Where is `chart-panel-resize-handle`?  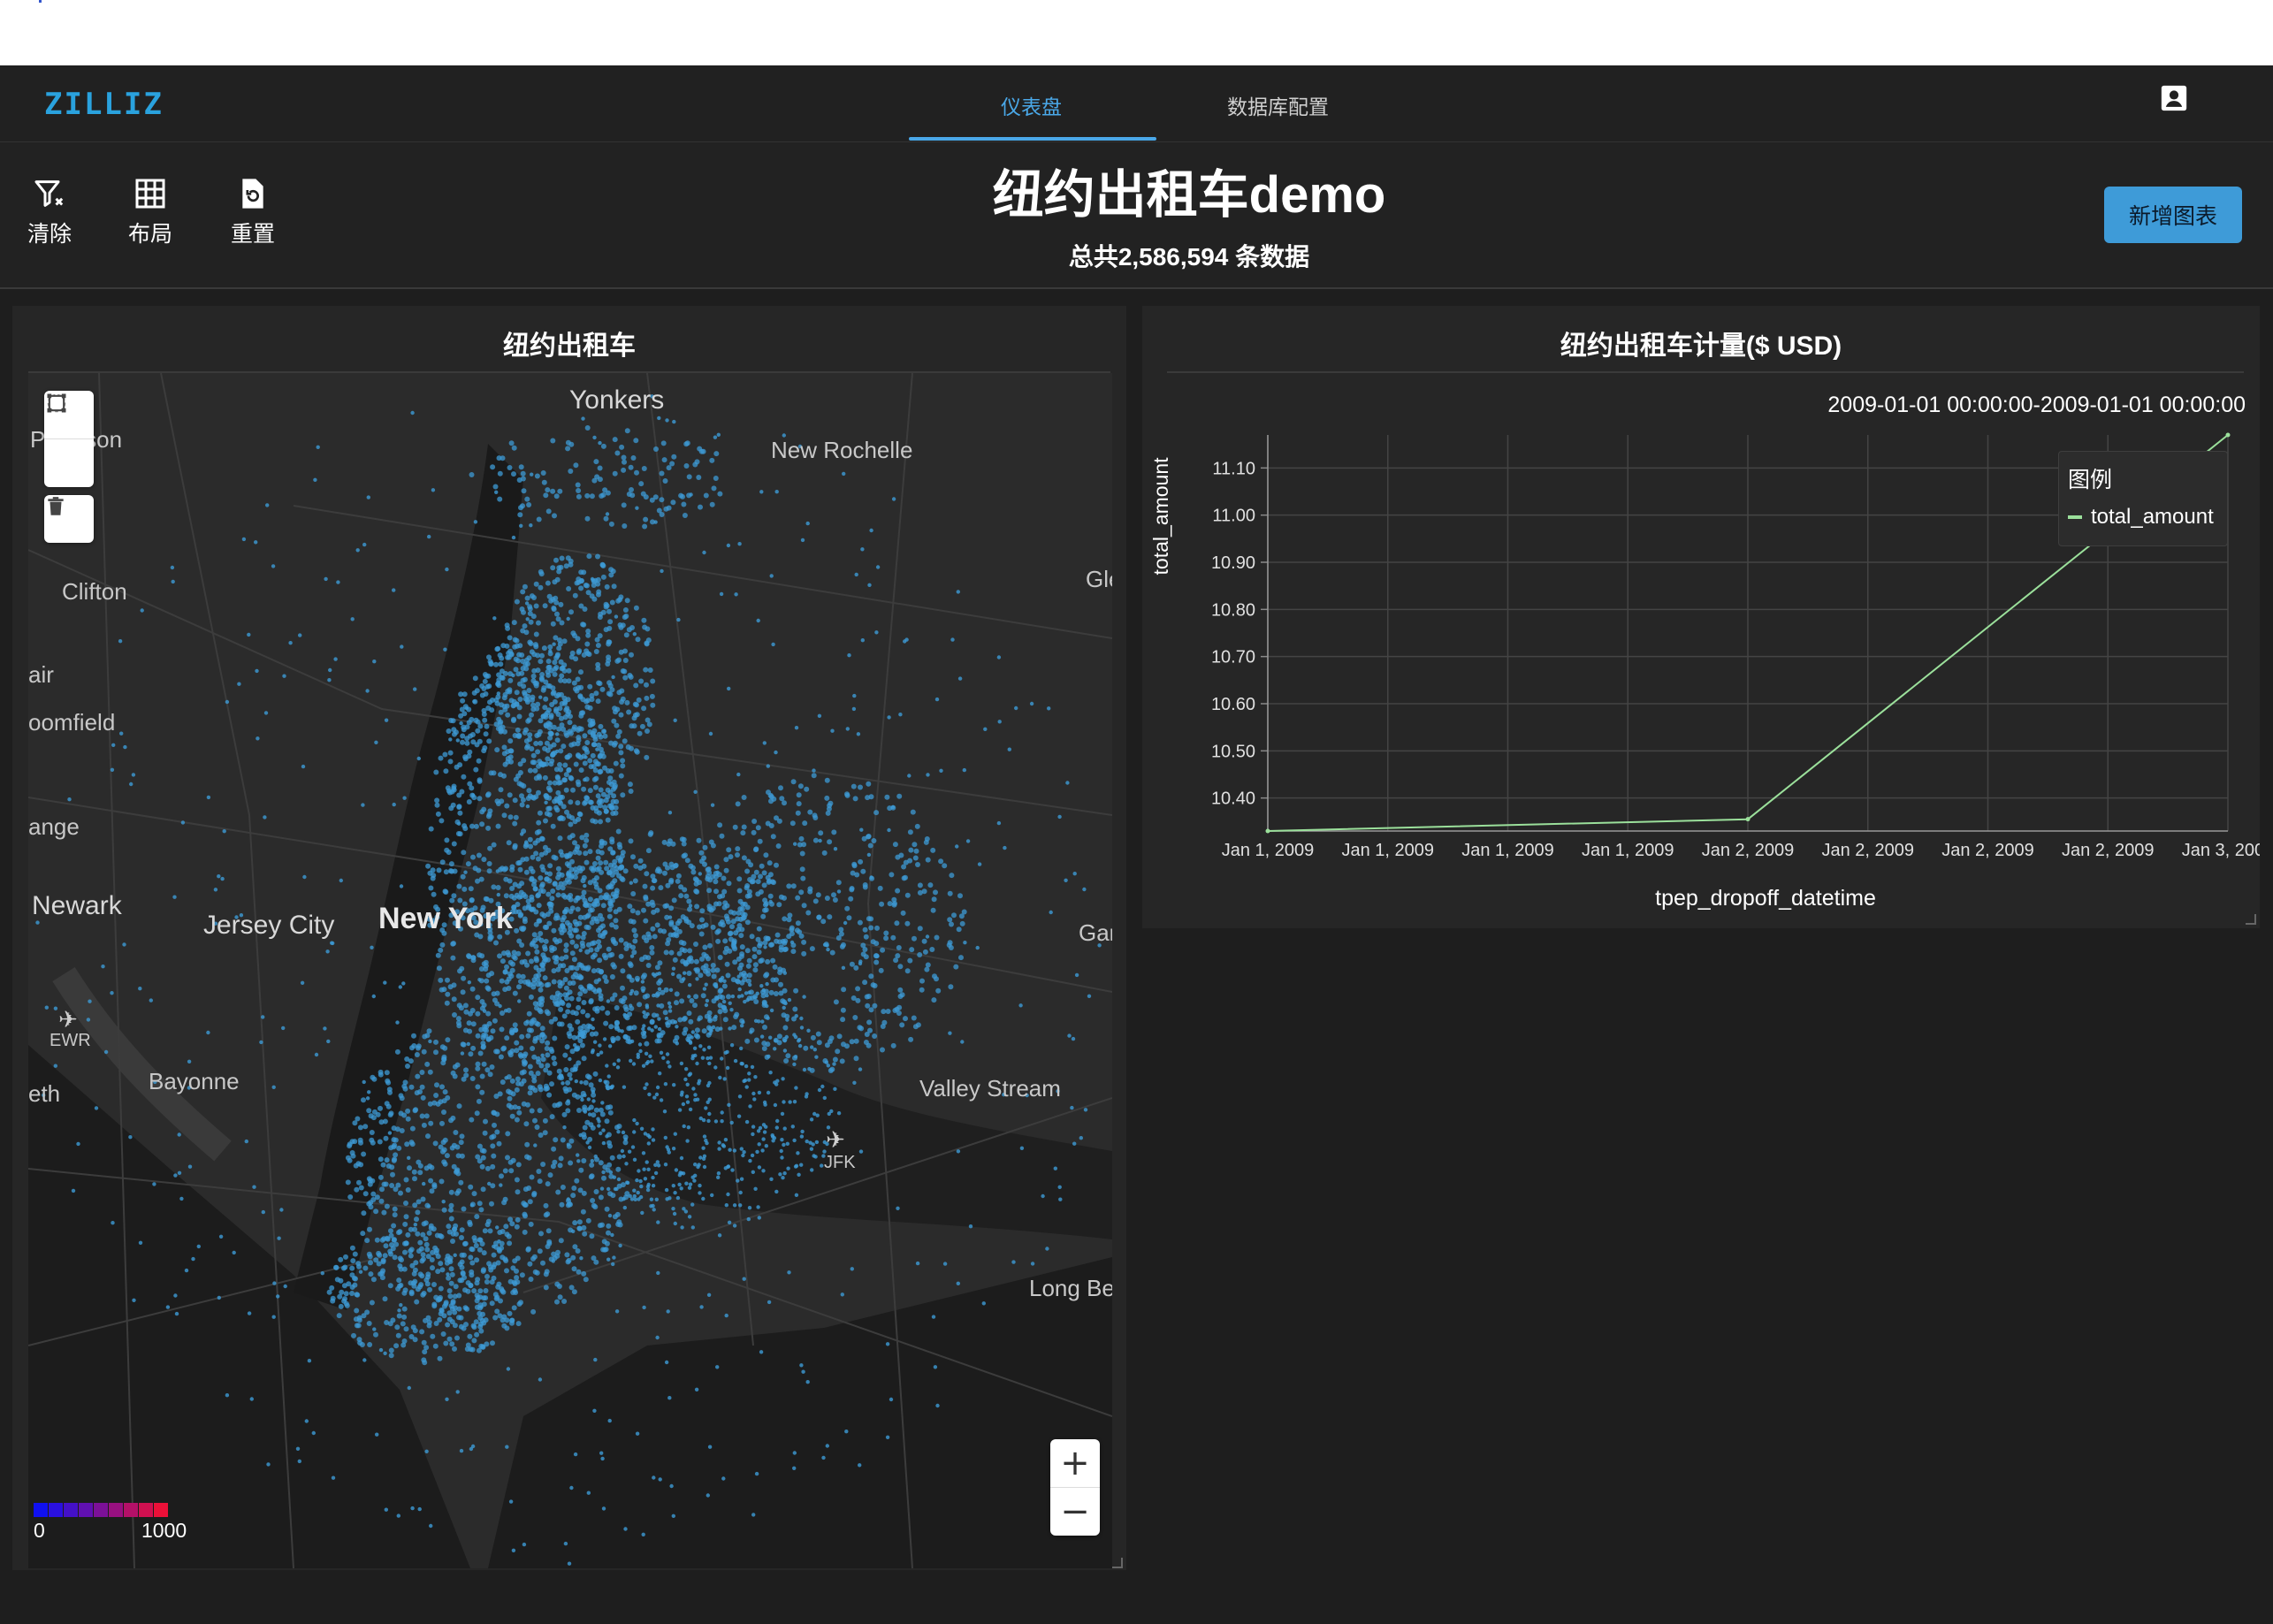
chart-panel-resize-handle is located at coordinates (2251, 919).